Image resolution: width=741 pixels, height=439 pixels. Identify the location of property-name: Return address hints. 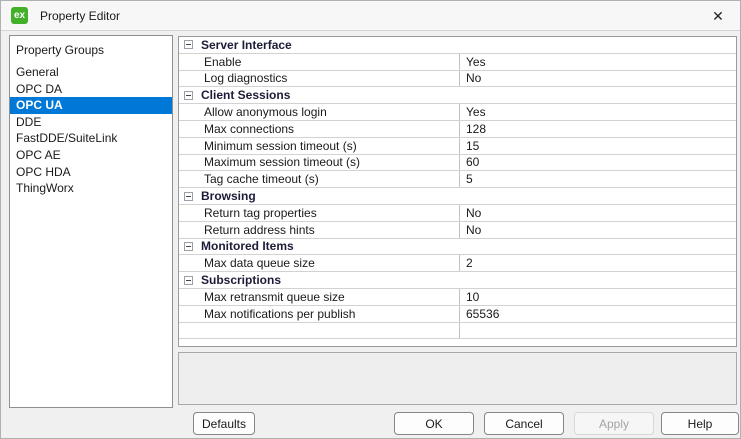
(319, 229).